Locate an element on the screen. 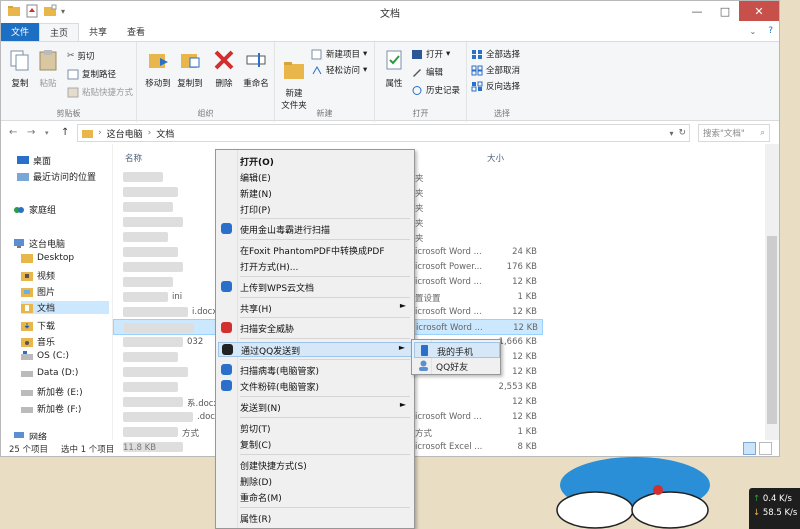  search-box: 搜索"文档" ⌕ is located at coordinates (734, 133).